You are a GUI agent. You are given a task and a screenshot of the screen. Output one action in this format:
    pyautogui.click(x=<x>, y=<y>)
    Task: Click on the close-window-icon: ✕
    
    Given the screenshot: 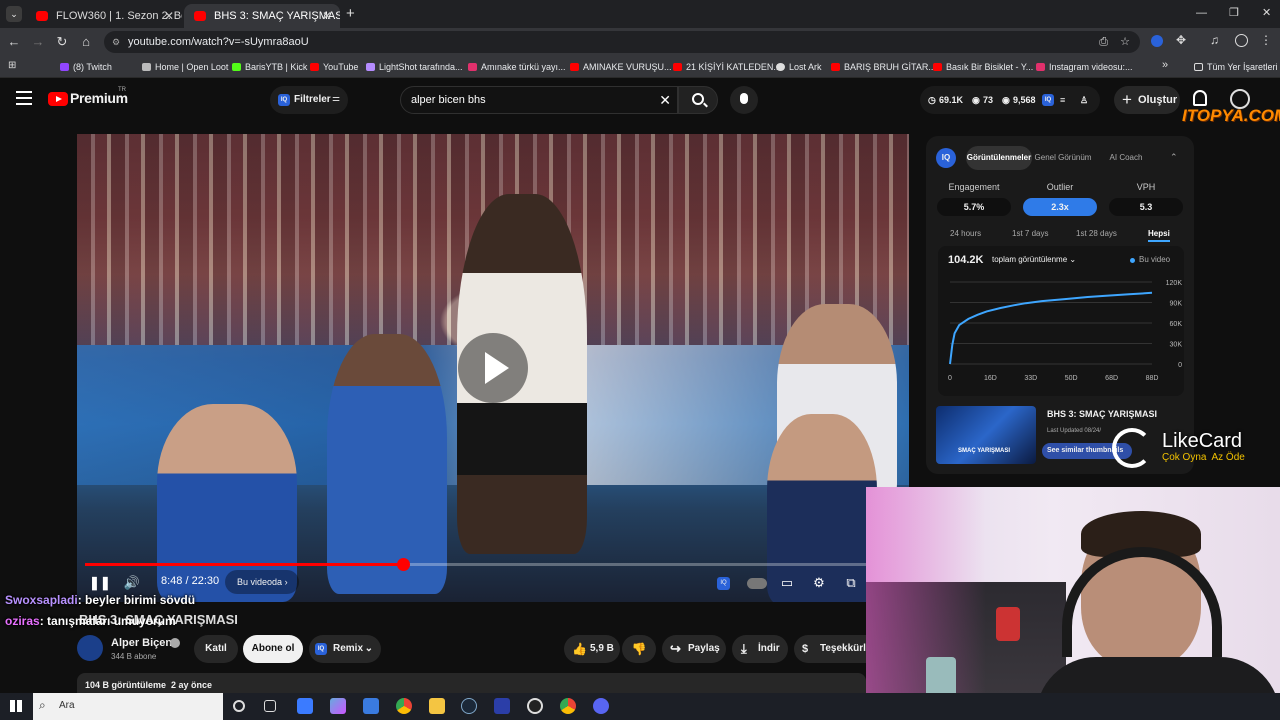 What is the action you would take?
    pyautogui.click(x=1266, y=12)
    